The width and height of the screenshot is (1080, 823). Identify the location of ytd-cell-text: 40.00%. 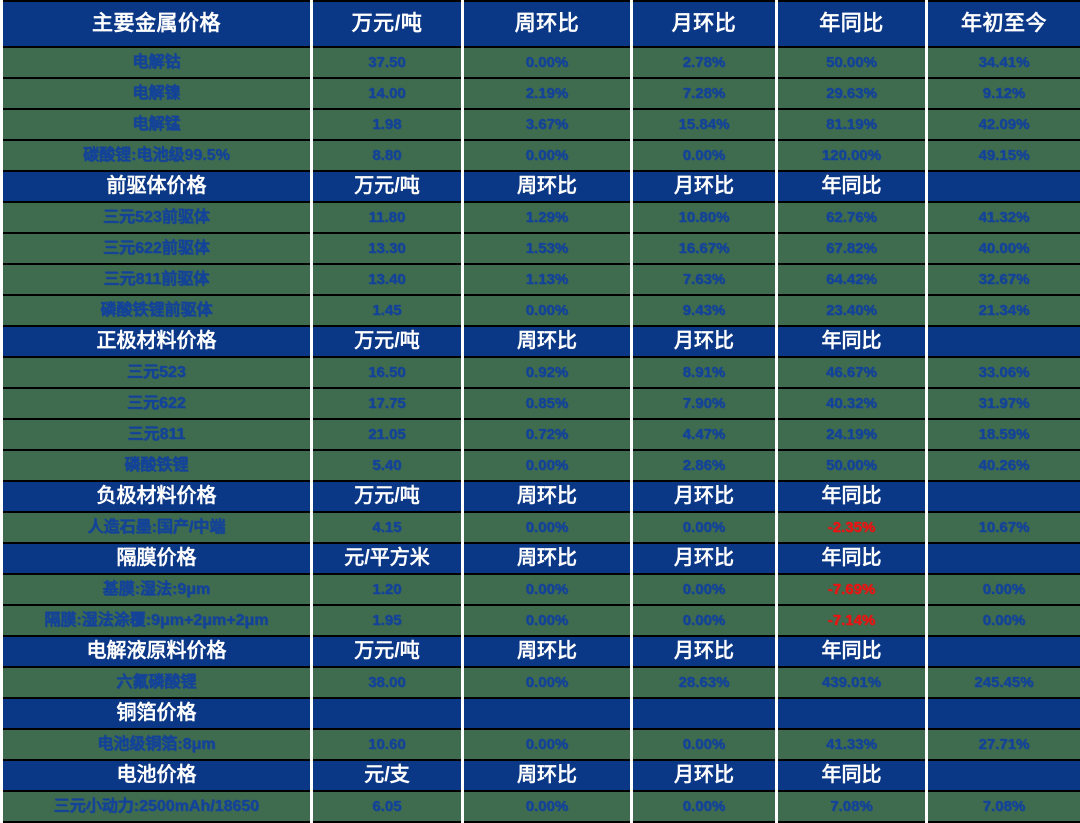
(1004, 248).